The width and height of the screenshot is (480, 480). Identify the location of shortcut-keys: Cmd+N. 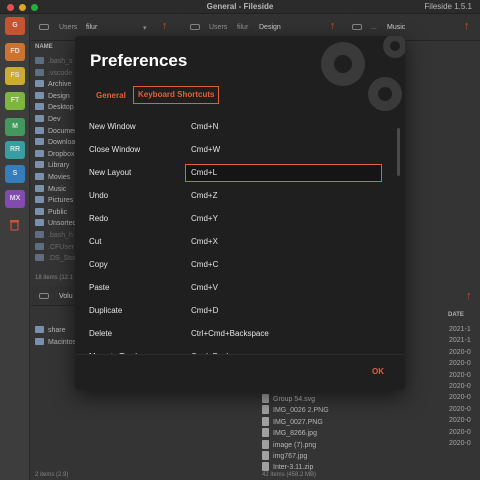
(204, 126).